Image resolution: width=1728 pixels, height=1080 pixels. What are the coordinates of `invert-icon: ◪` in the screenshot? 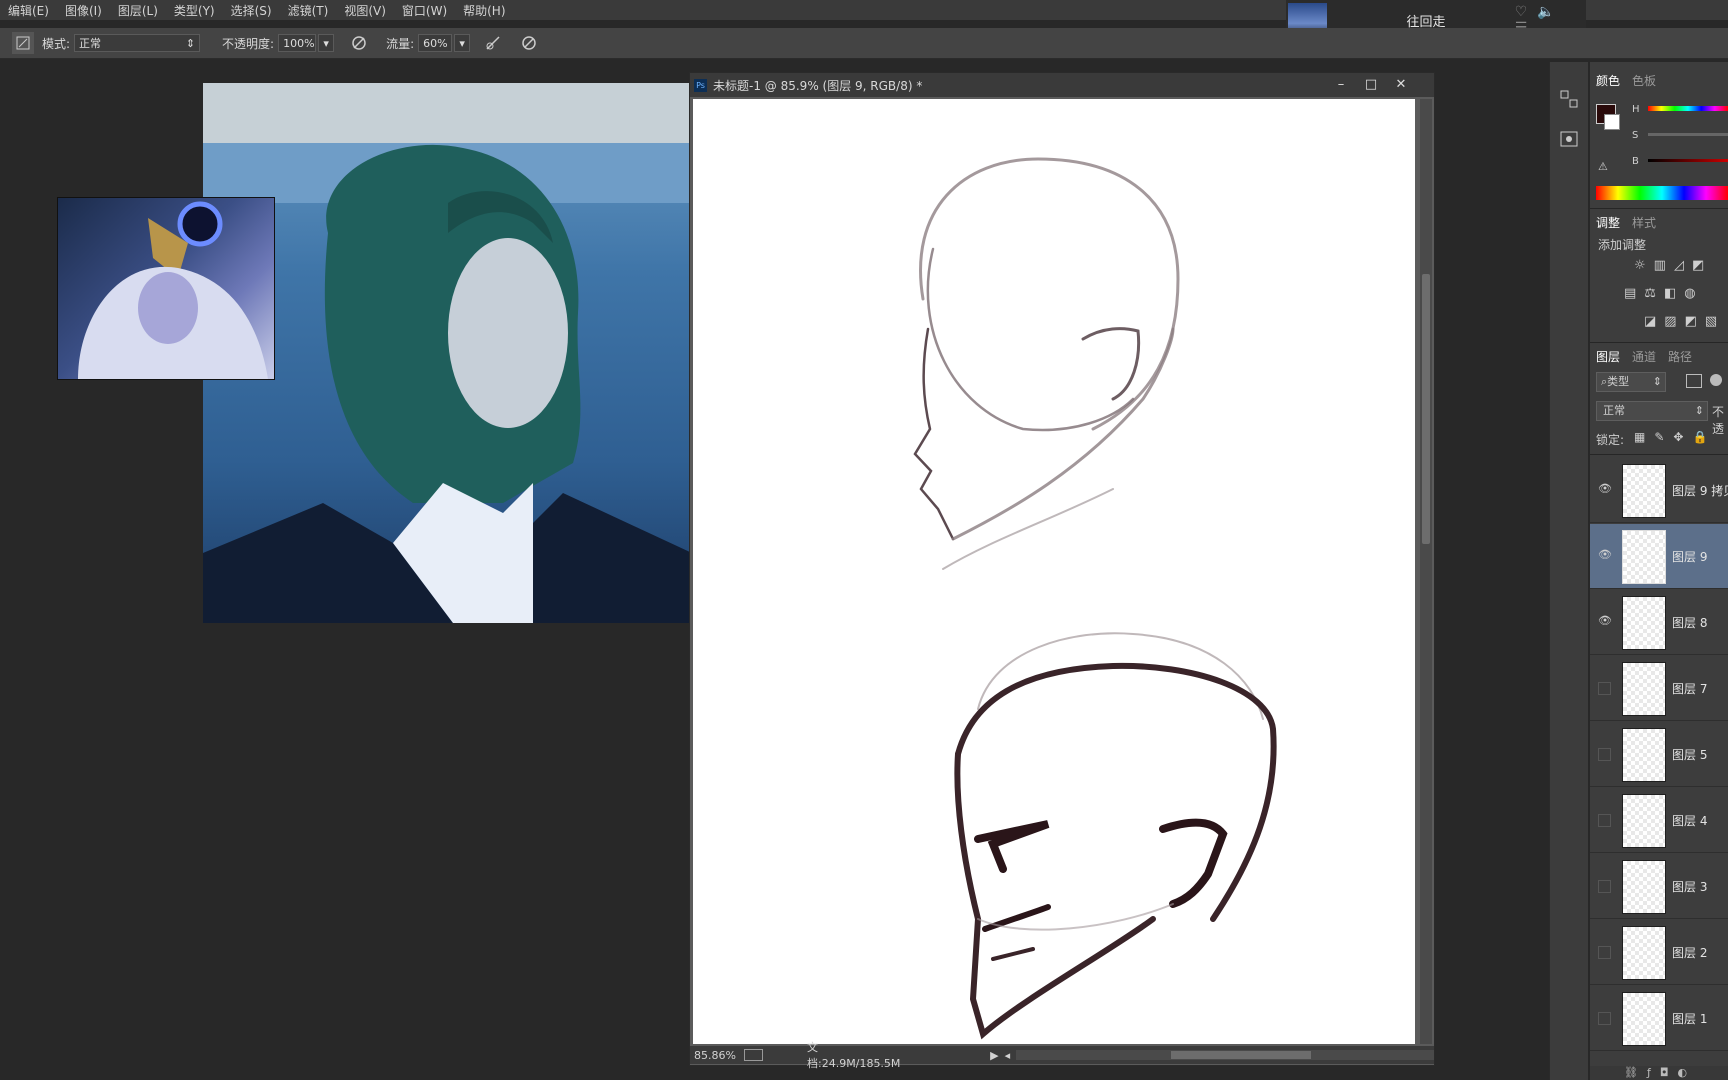 It's located at (1654, 321).